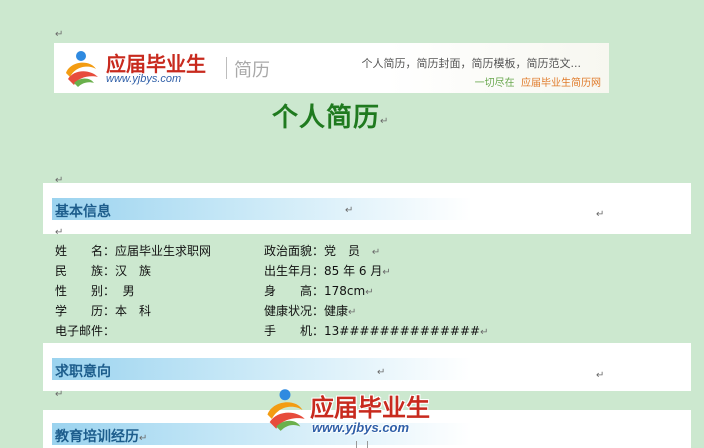  Describe the element at coordinates (561, 83) in the screenshot. I see `banner-tagline-site: 应届毕业生简历网` at that location.